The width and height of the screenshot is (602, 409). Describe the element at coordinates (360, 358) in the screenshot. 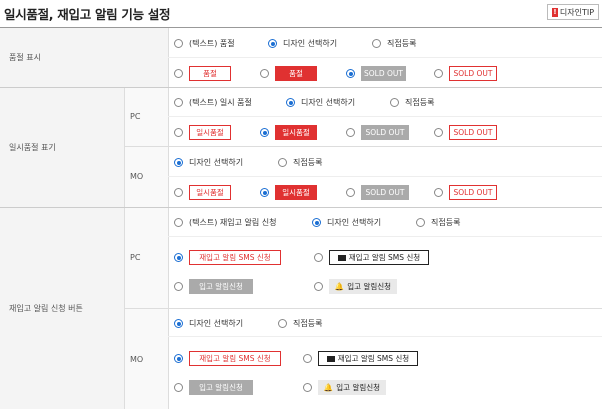

I see `restock-mo-swatch-2: 재입고 알림 SMS 신청` at that location.